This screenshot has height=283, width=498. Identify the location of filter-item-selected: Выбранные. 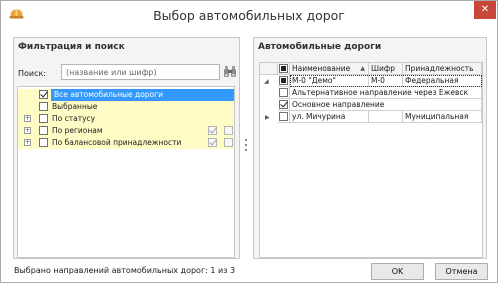
(126, 107).